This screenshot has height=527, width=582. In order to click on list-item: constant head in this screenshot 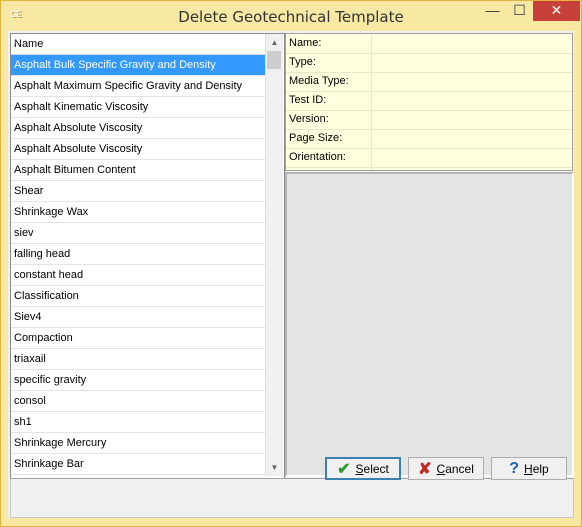, I will do `click(138, 275)`.